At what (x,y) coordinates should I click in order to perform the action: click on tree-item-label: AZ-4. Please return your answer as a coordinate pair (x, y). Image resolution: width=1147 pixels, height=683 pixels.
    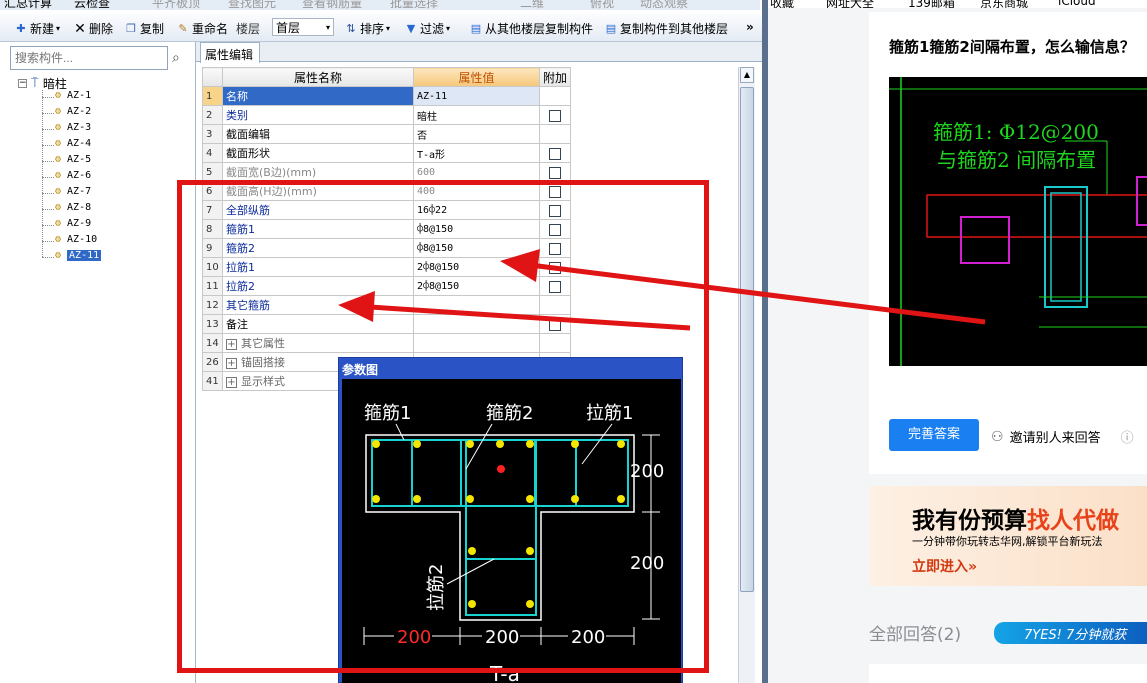
    Looking at the image, I should click on (79, 143).